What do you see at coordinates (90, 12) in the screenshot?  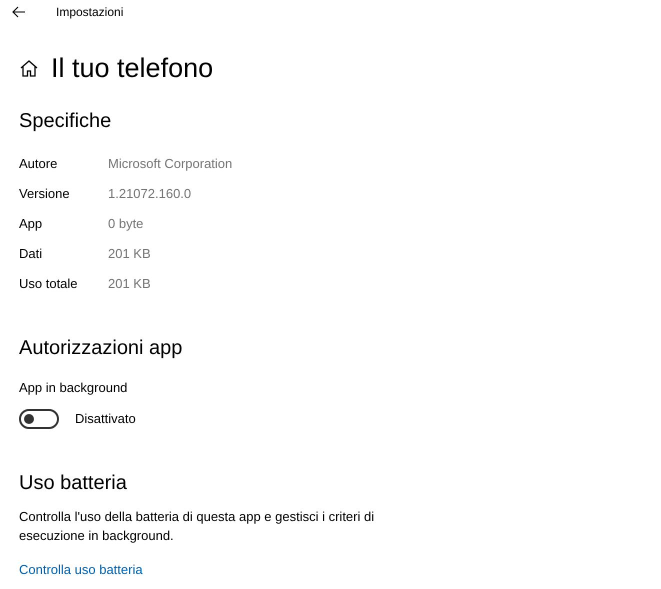 I see `window-title: Impostazioni` at bounding box center [90, 12].